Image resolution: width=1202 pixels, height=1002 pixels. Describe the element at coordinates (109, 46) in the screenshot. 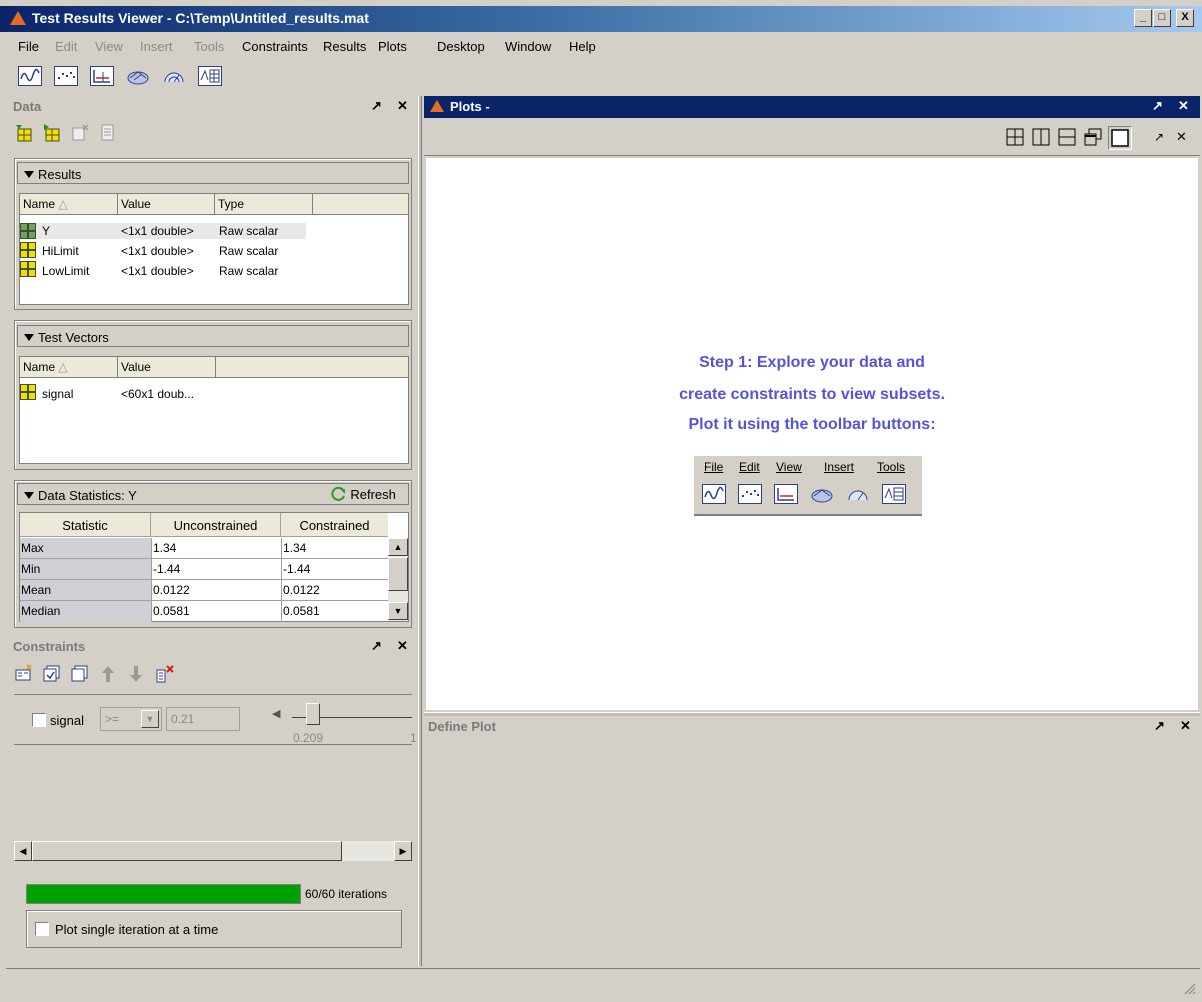

I see `menu-view: View` at that location.